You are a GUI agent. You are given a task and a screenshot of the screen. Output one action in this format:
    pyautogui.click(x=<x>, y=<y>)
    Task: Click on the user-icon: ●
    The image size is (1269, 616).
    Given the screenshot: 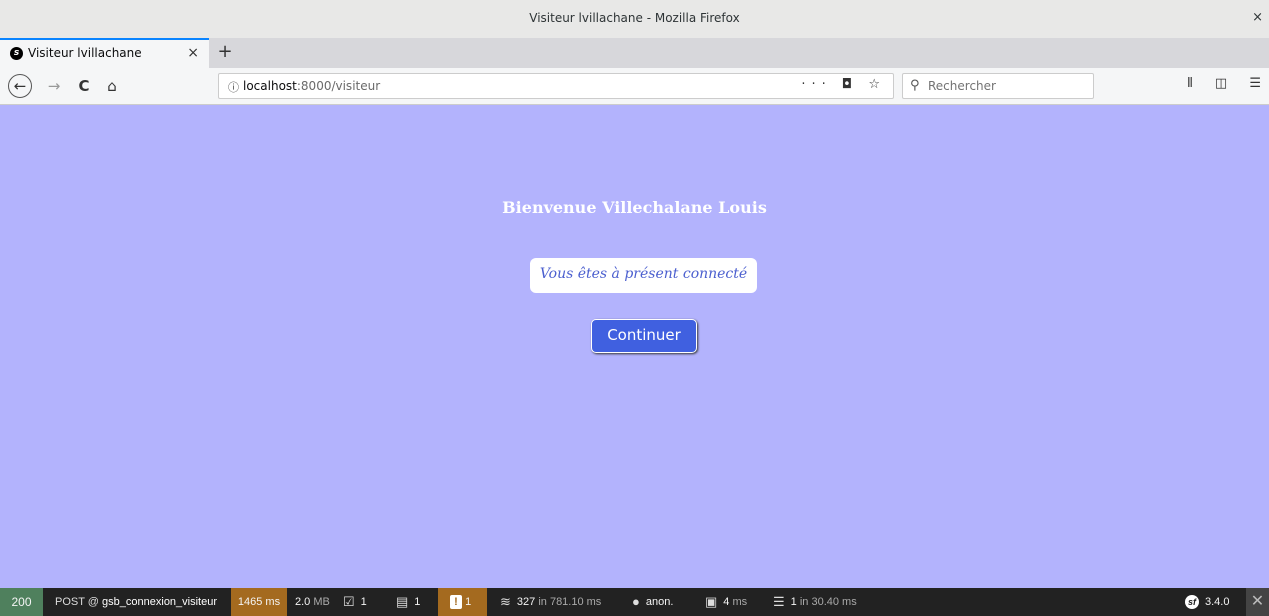 What is the action you would take?
    pyautogui.click(x=636, y=602)
    